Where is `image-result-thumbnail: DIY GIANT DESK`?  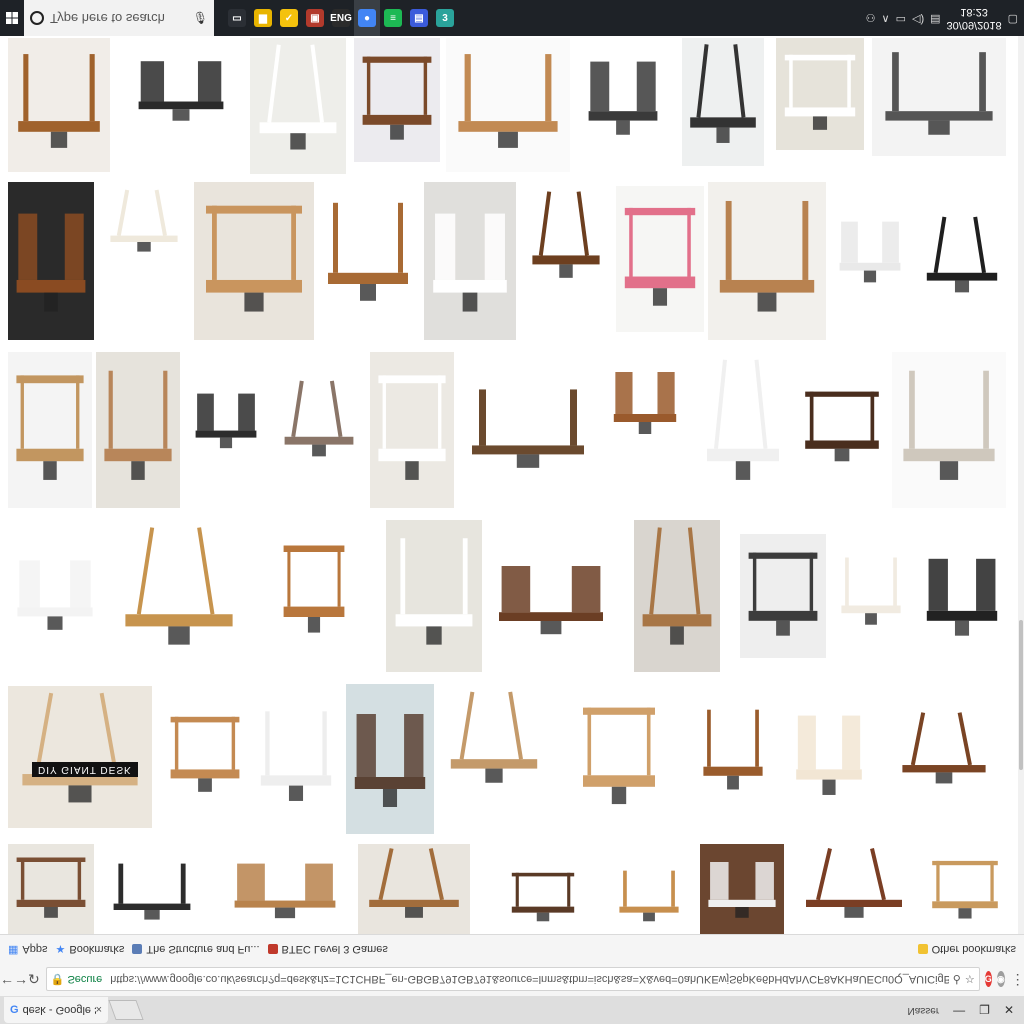 image-result-thumbnail: DIY GIANT DESK is located at coordinates (80, 757).